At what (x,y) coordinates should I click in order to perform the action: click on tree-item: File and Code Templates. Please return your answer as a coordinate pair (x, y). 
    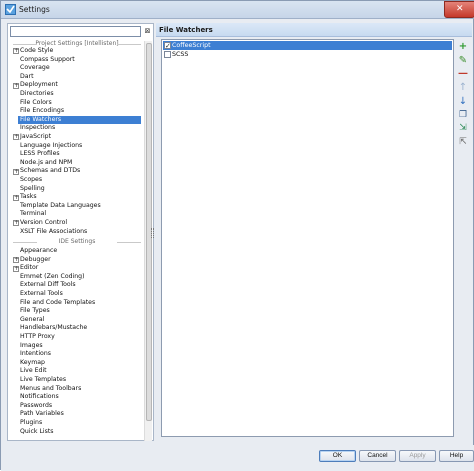
    Looking at the image, I should click on (57, 303).